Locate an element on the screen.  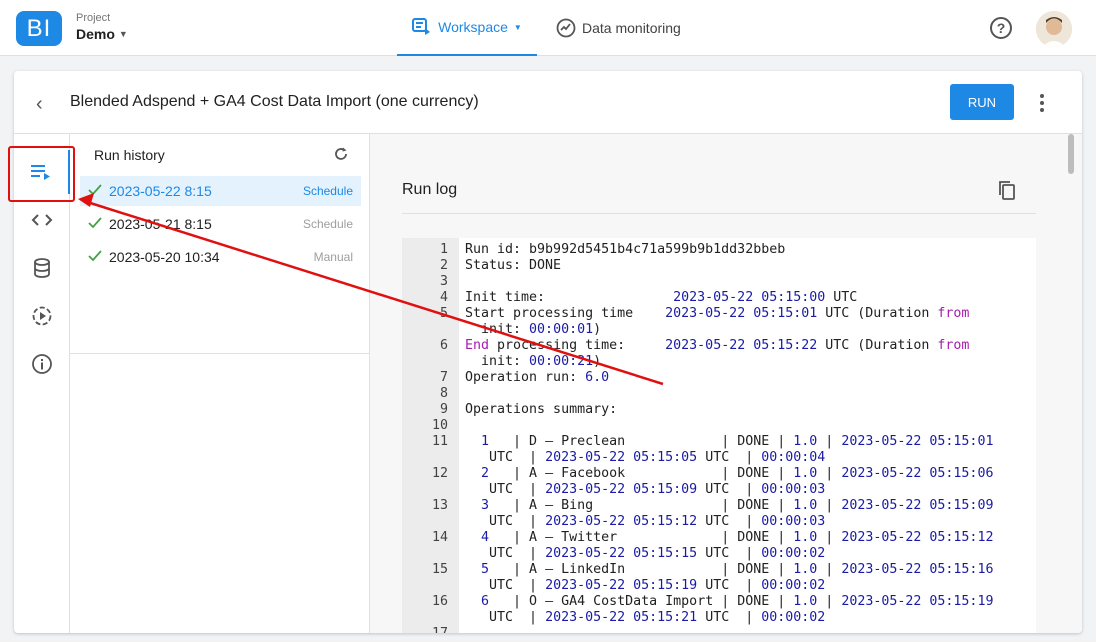
history-item: 2023-05-22 8:15 Schedule is located at coordinates (220, 191).